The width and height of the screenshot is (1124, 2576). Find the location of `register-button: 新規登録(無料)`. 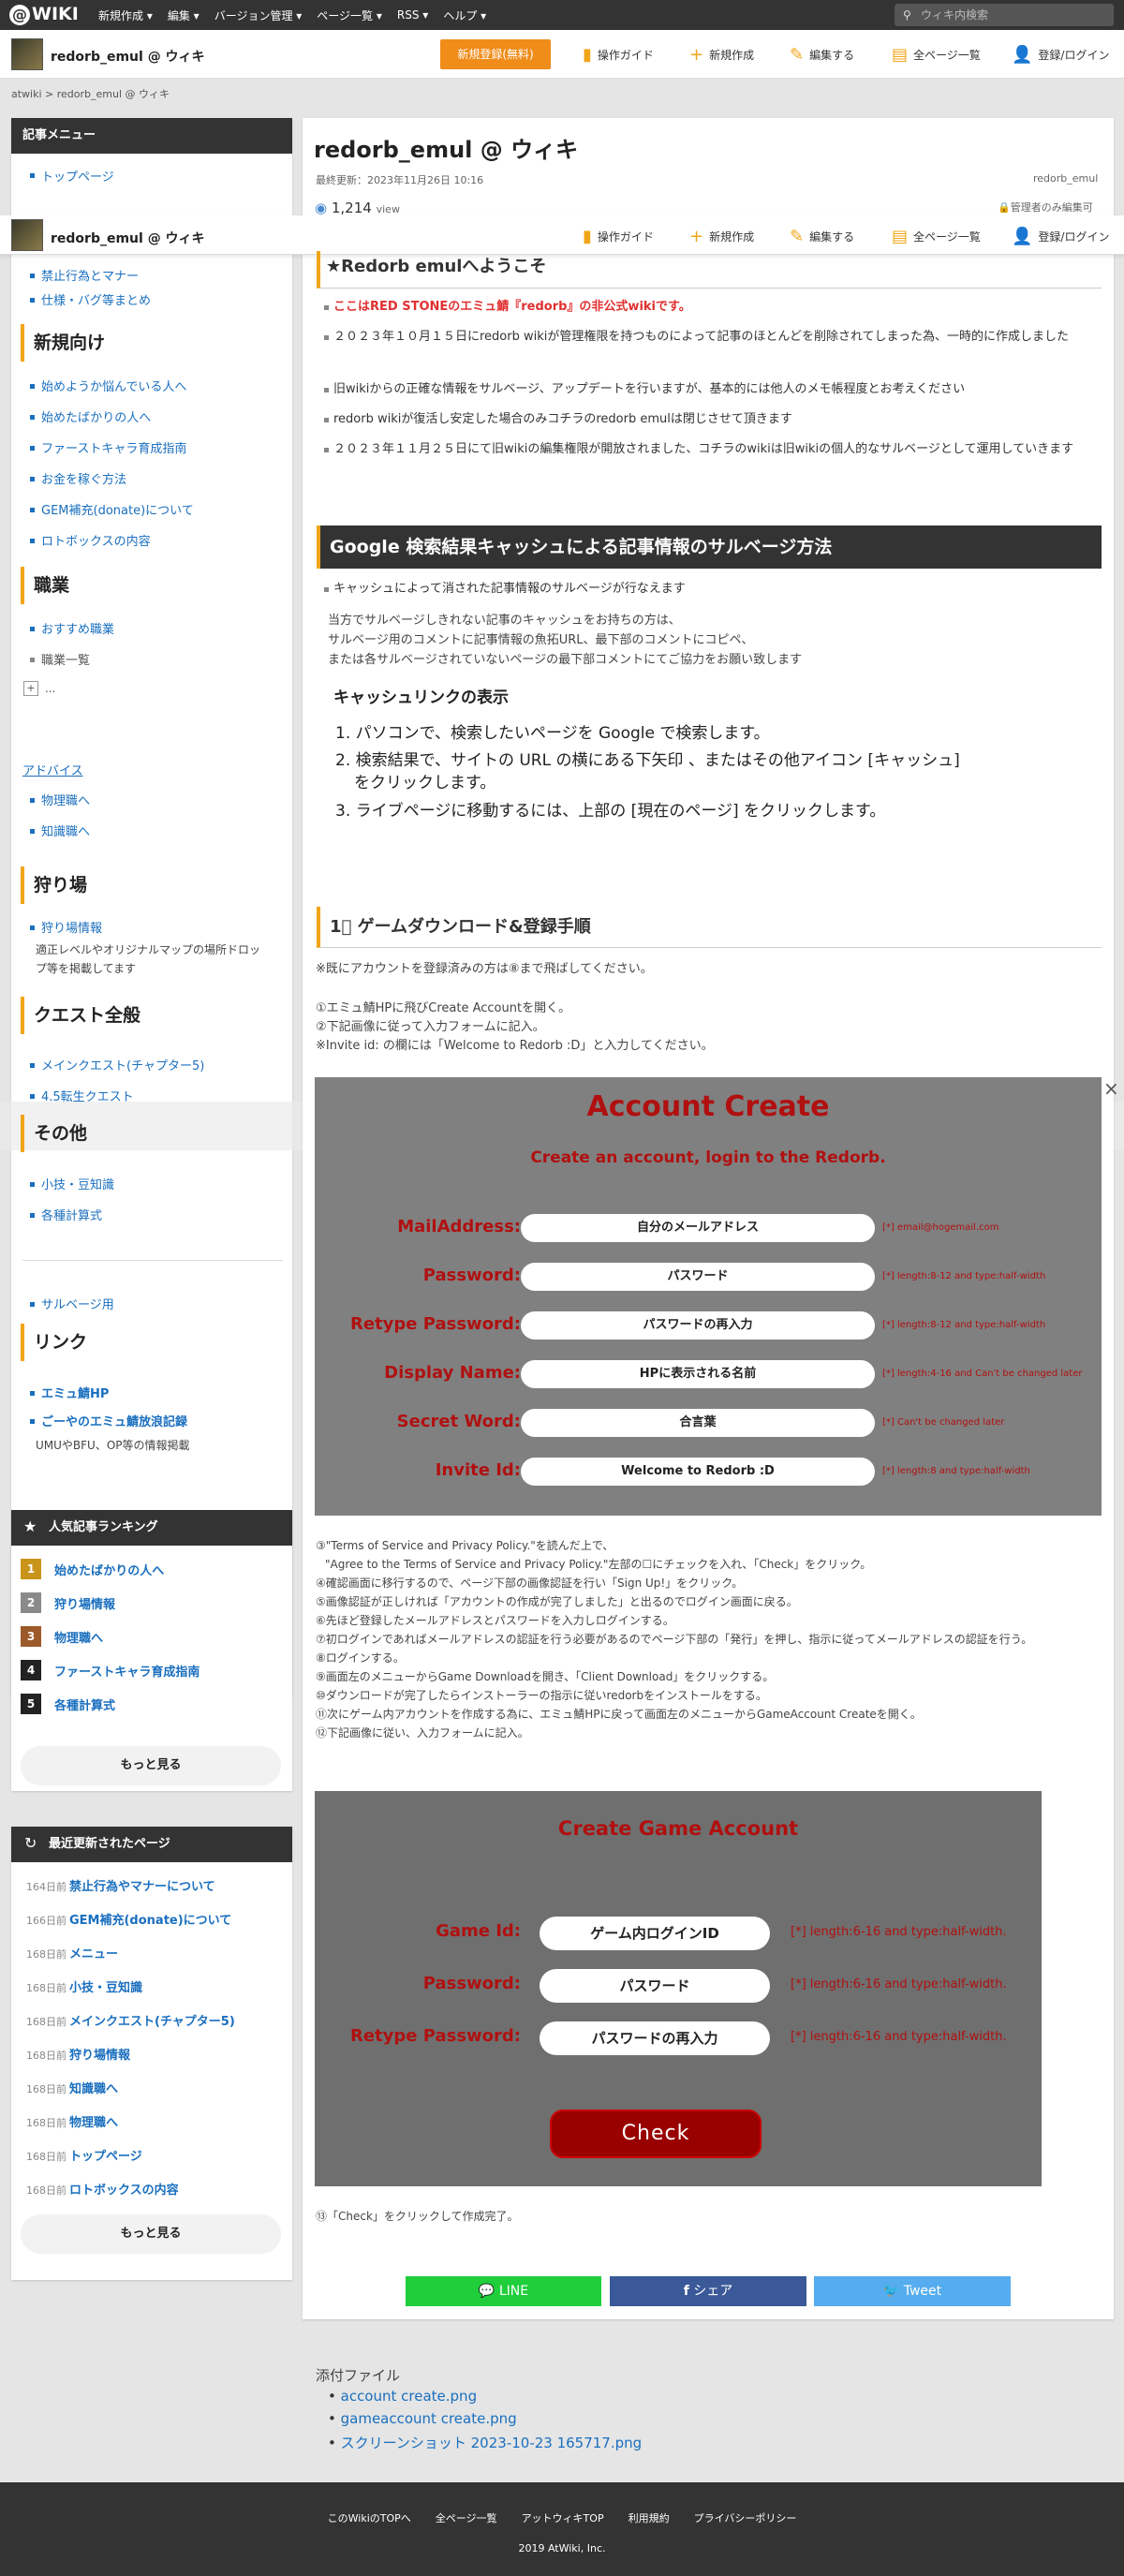

register-button: 新規登録(無料) is located at coordinates (495, 54).